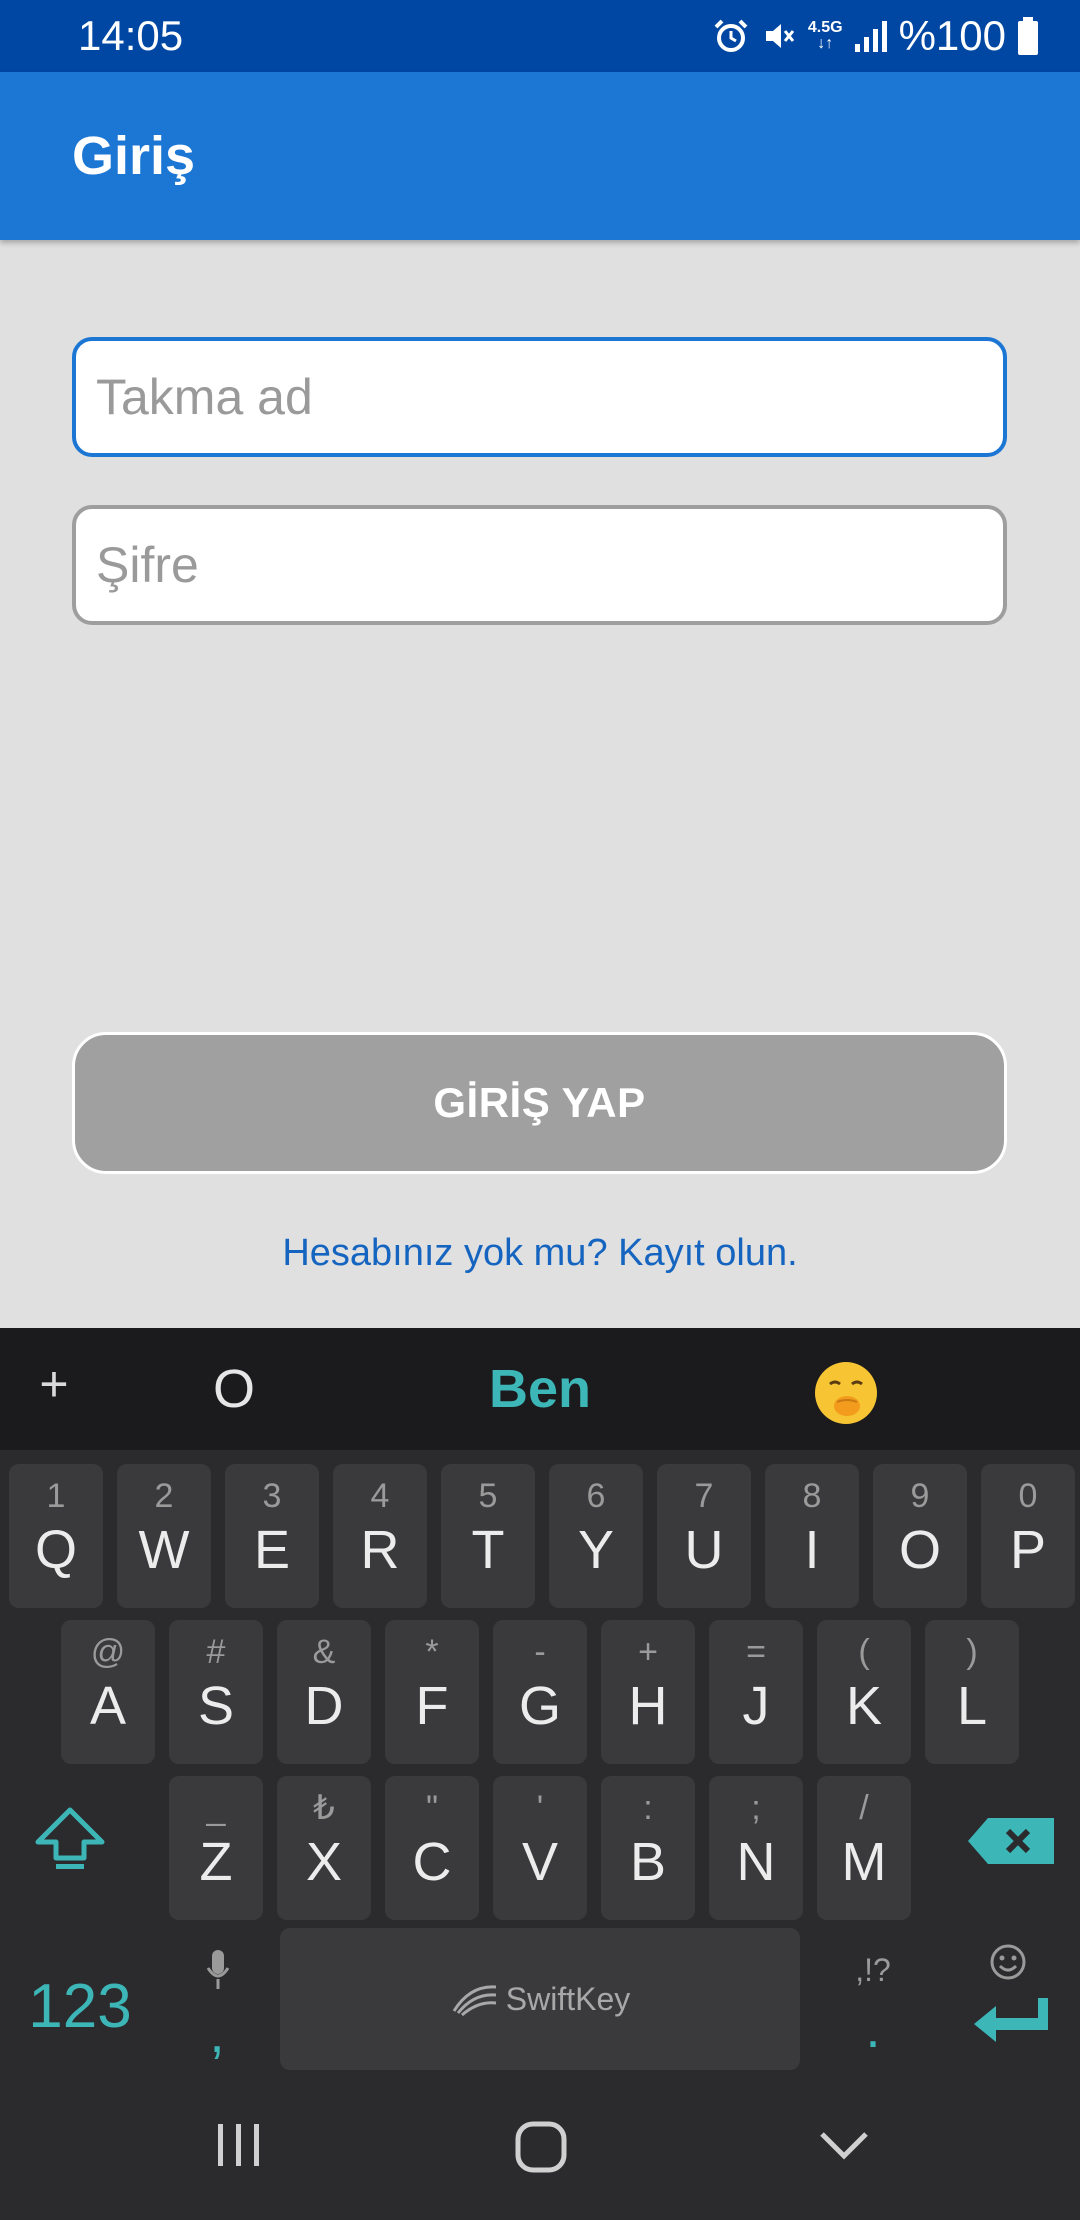 The height and width of the screenshot is (2220, 1080). I want to click on key-a: @ A, so click(108, 1692).